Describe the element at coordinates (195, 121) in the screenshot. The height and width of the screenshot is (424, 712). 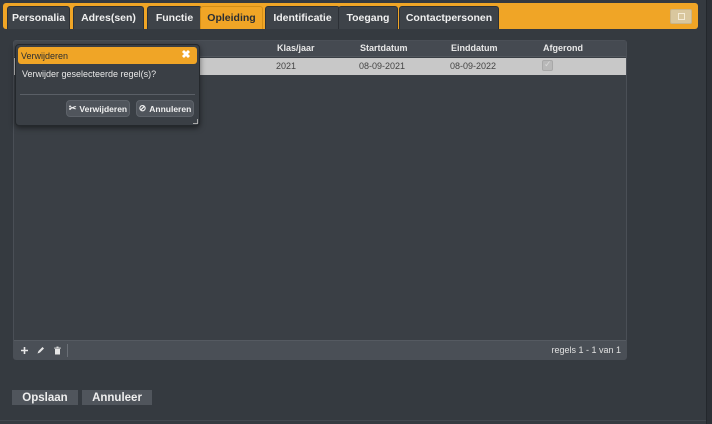
I see `resize-handle` at that location.